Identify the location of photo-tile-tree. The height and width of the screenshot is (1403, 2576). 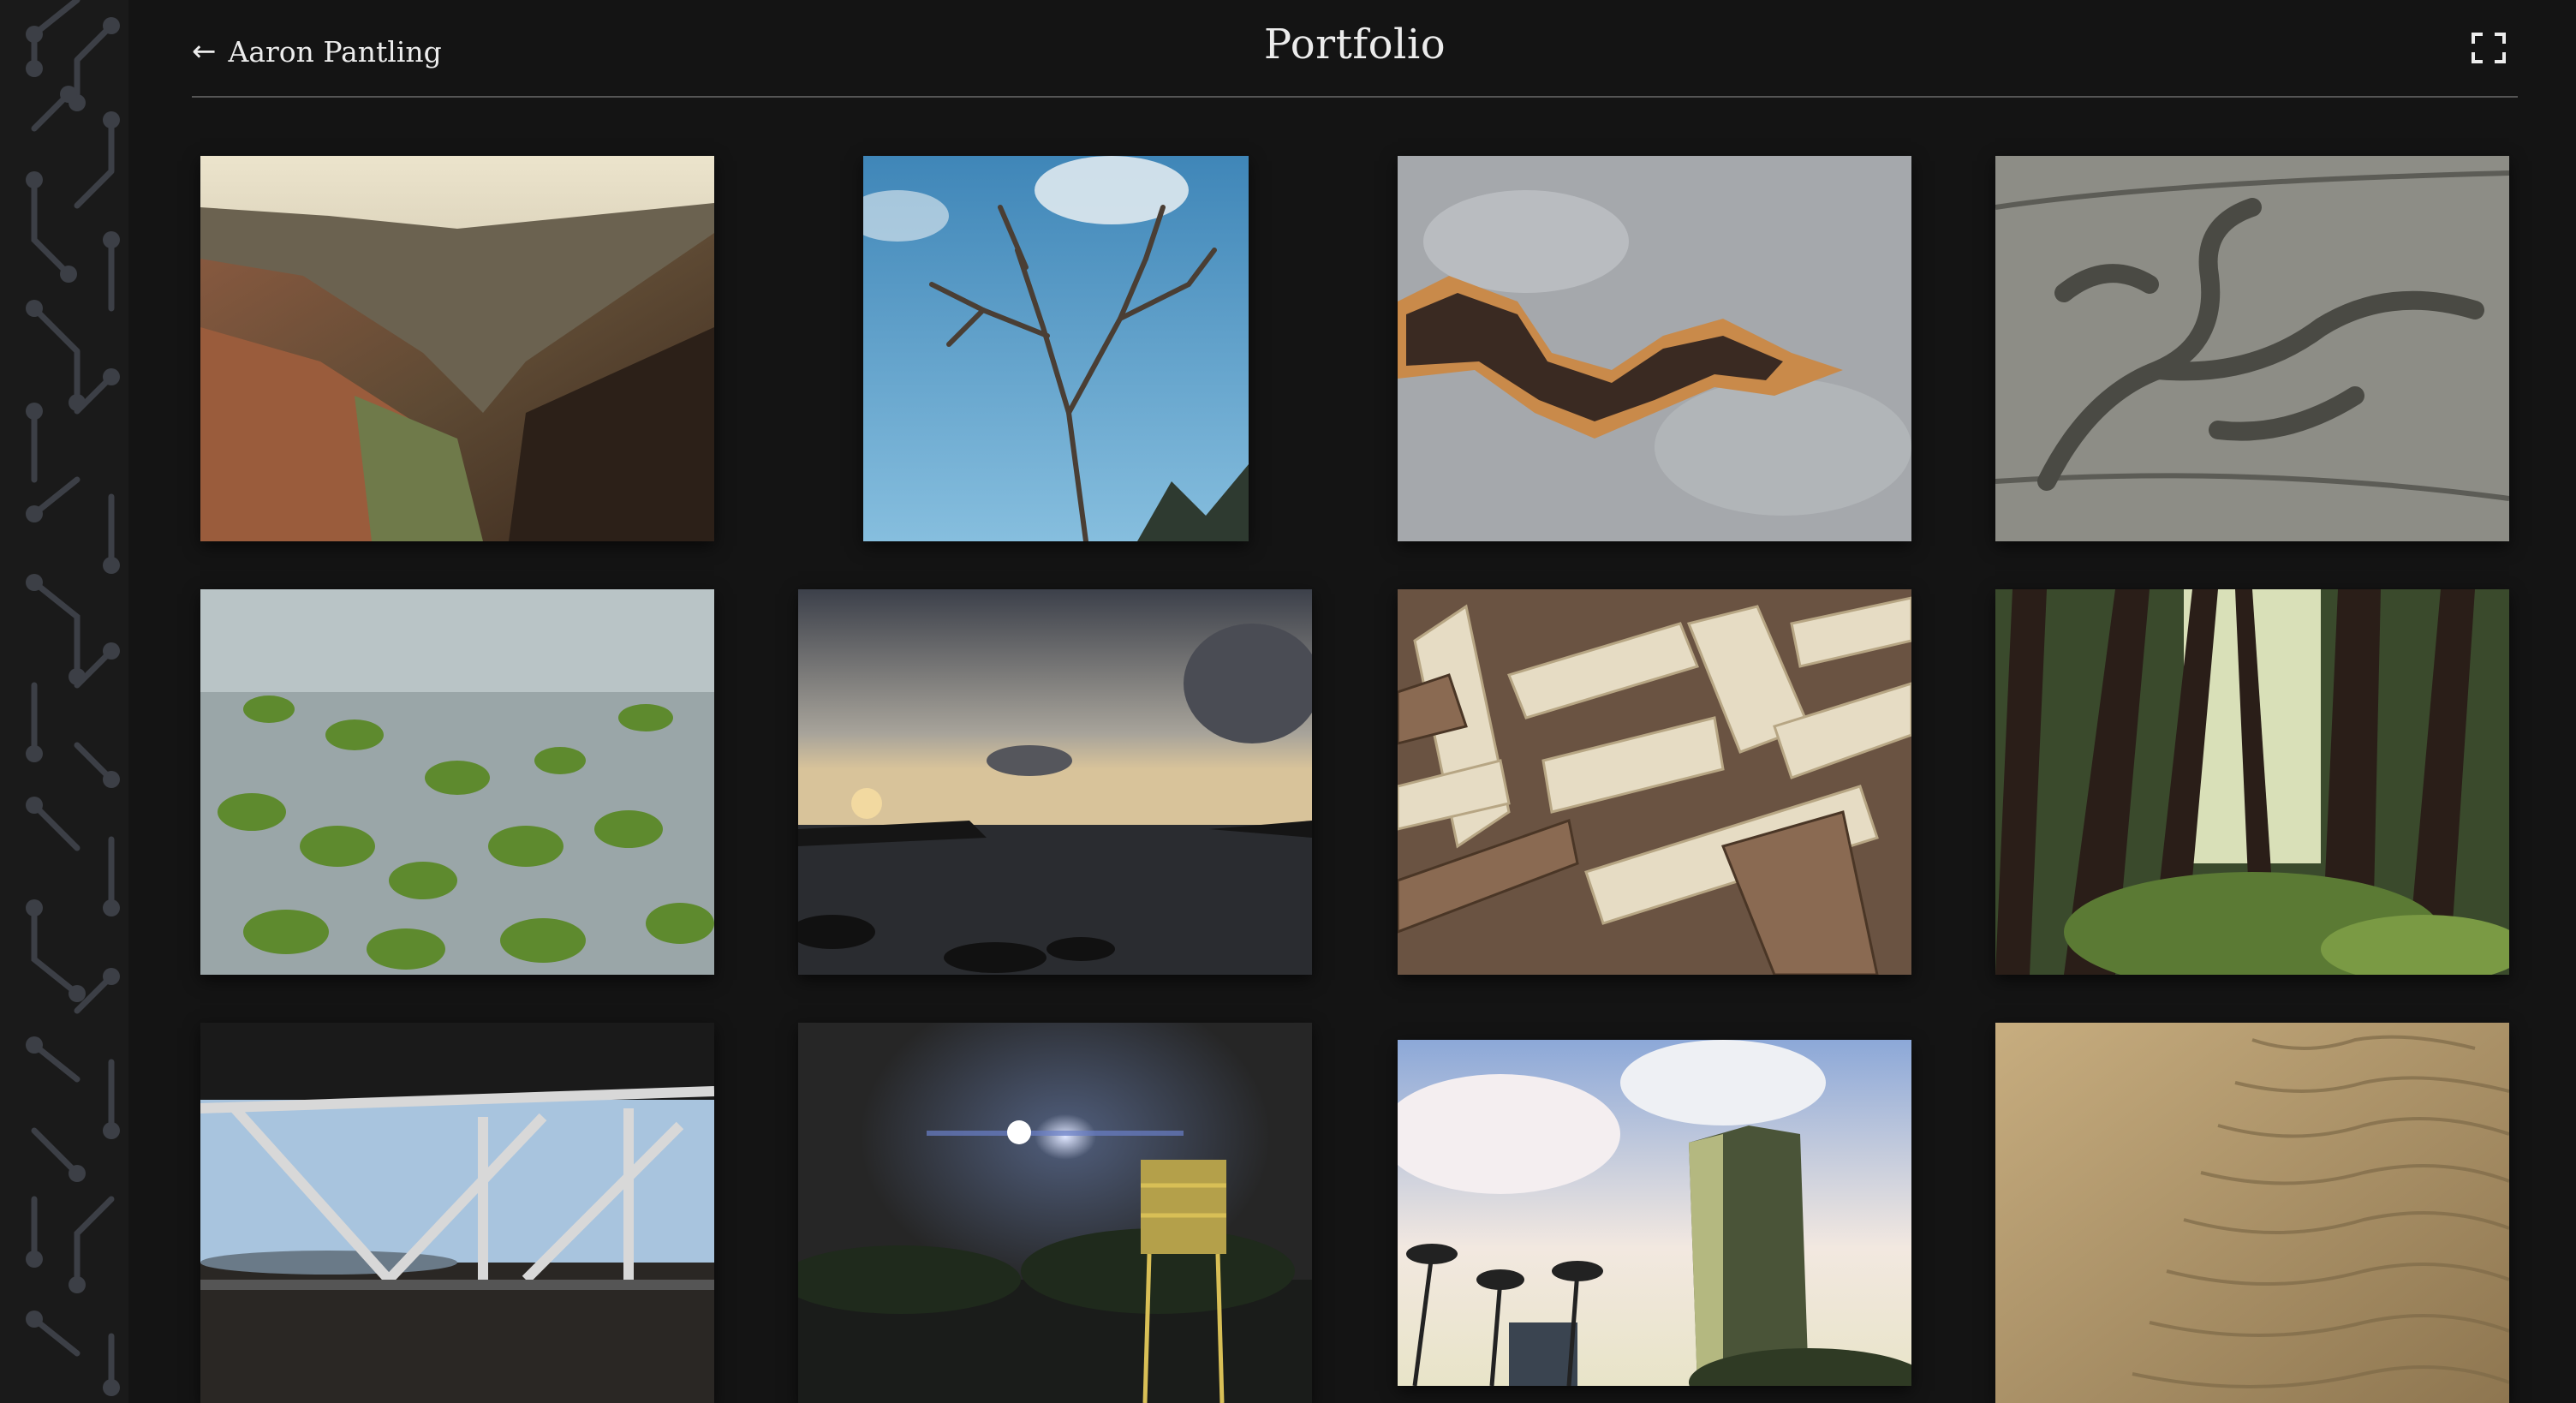
(1056, 348).